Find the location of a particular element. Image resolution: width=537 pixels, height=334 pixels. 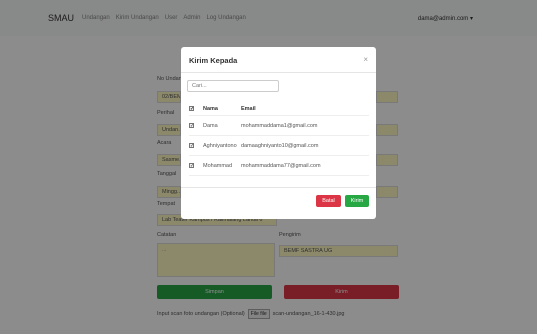

modal-header-divider is located at coordinates (278, 72).